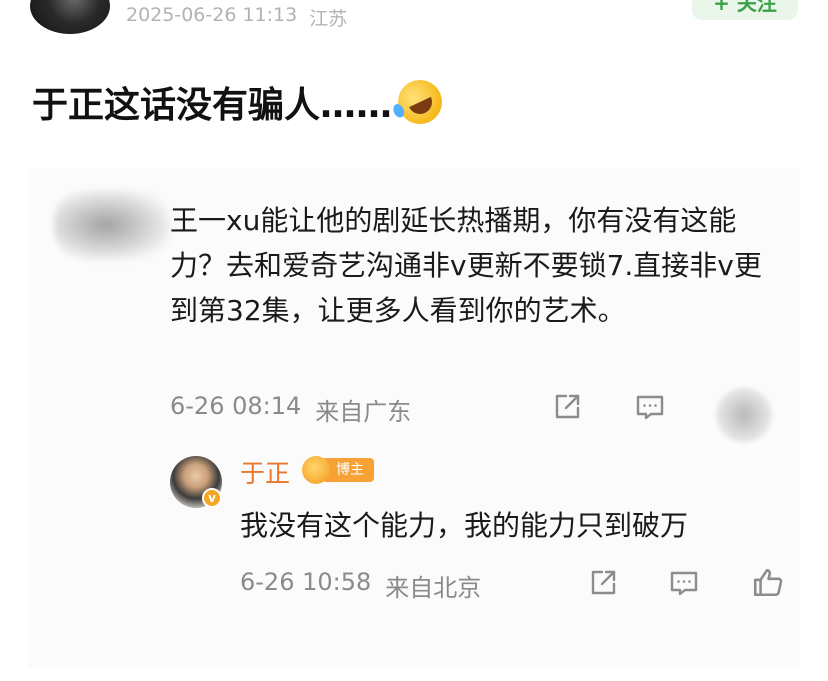  What do you see at coordinates (112, 225) in the screenshot?
I see `blurred-commenter-avatar` at bounding box center [112, 225].